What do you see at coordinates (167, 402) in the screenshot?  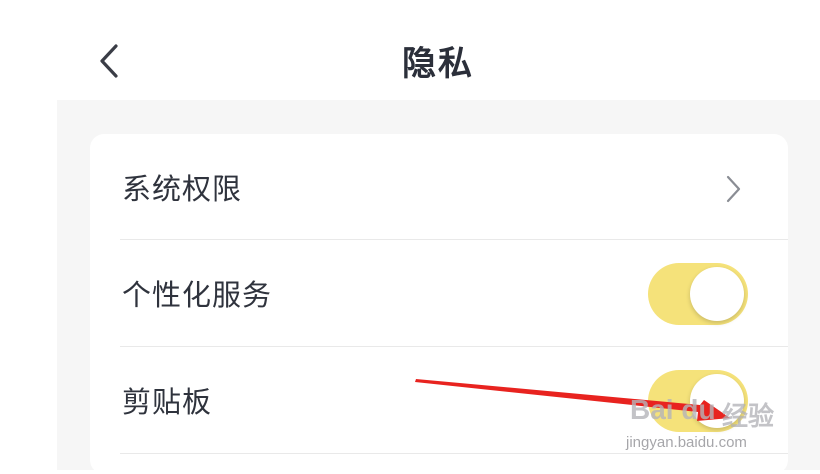 I see `row-label-clipboard: 剪贴板` at bounding box center [167, 402].